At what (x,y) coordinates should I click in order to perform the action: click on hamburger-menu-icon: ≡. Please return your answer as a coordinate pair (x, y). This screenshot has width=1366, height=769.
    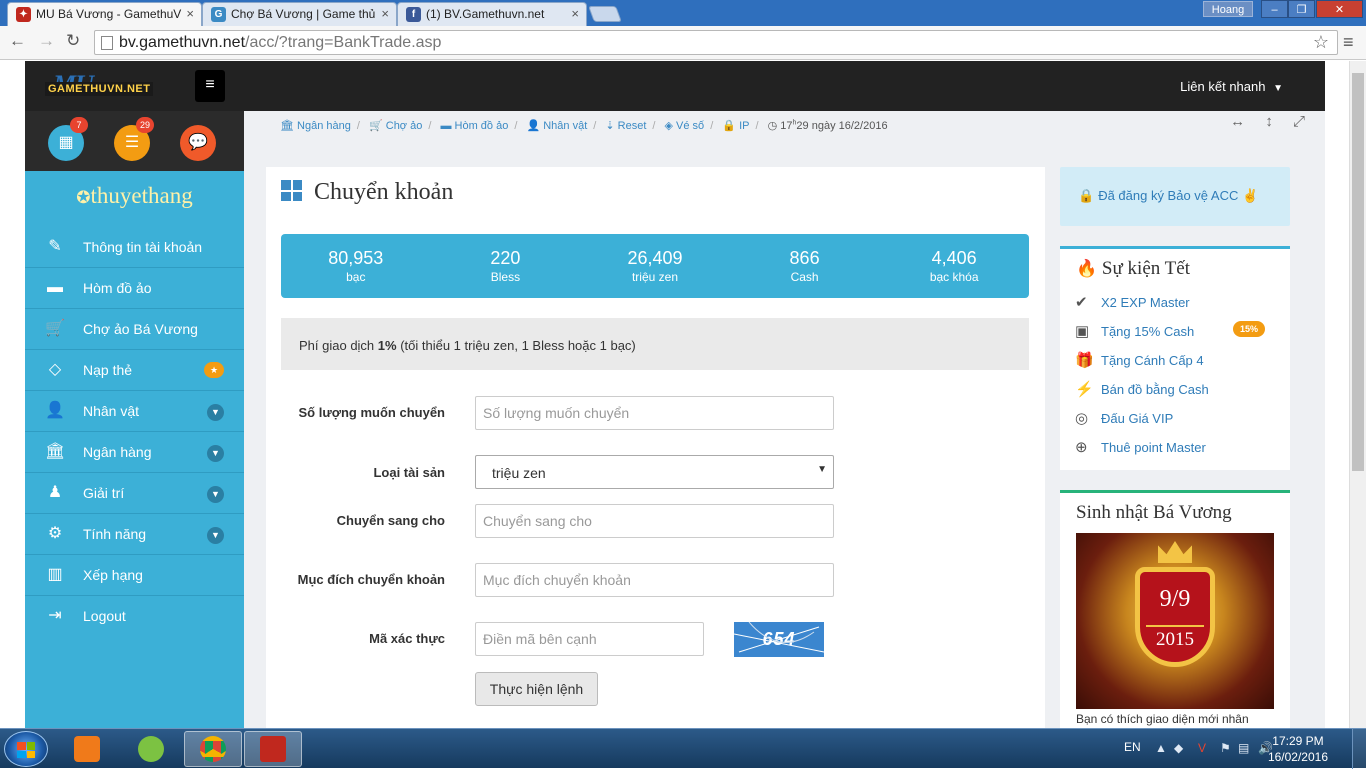
    Looking at the image, I should click on (210, 86).